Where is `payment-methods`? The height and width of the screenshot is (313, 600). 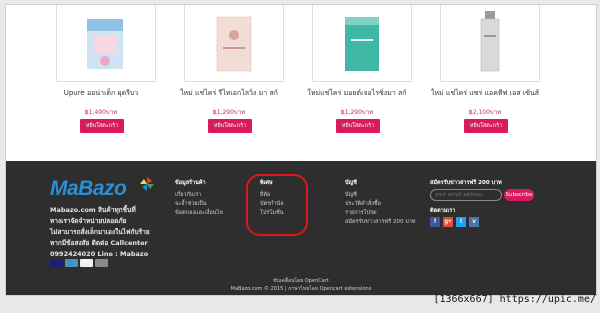
payment-methods is located at coordinates (79, 263).